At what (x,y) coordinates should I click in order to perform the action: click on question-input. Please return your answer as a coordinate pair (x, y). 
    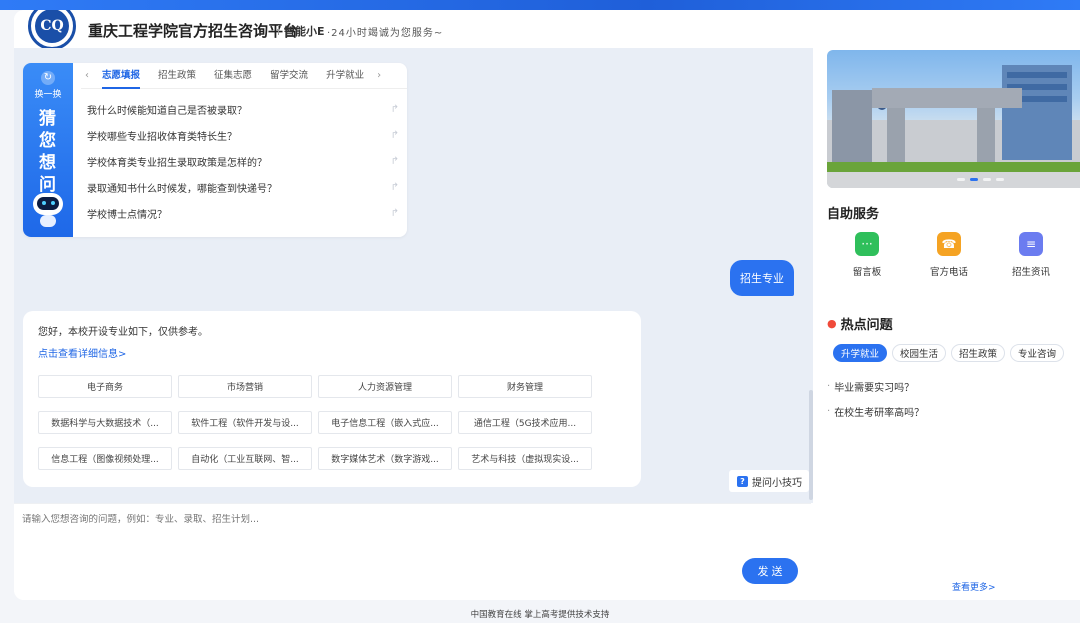
    Looking at the image, I should click on (372, 519).